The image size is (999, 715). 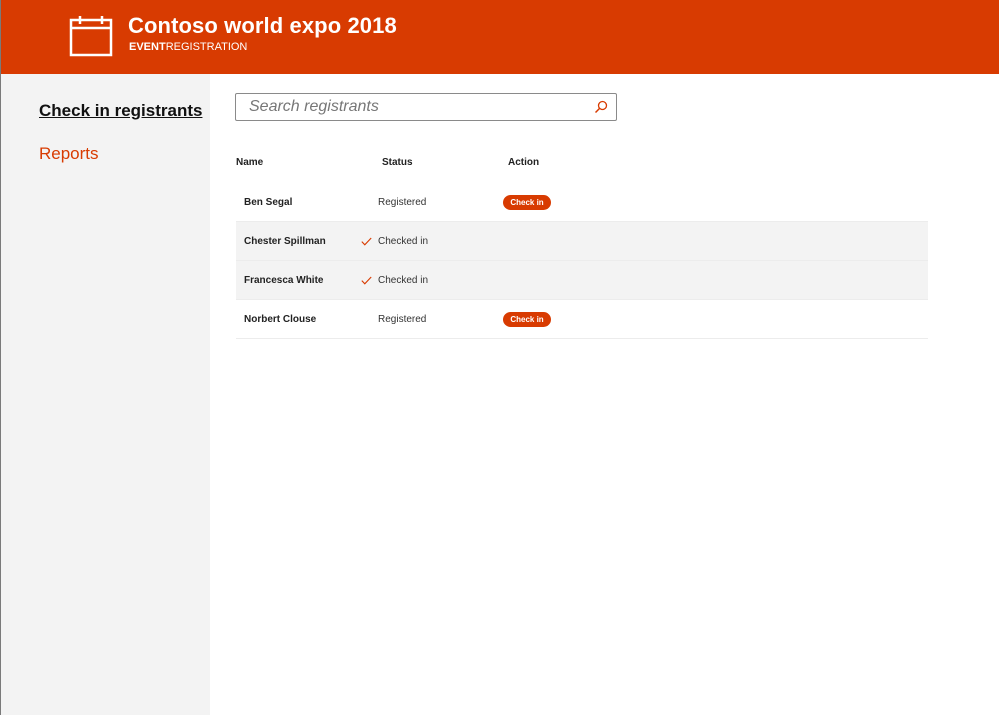 What do you see at coordinates (582, 202) in the screenshot?
I see `table-row: Ben Segal Registered Check in` at bounding box center [582, 202].